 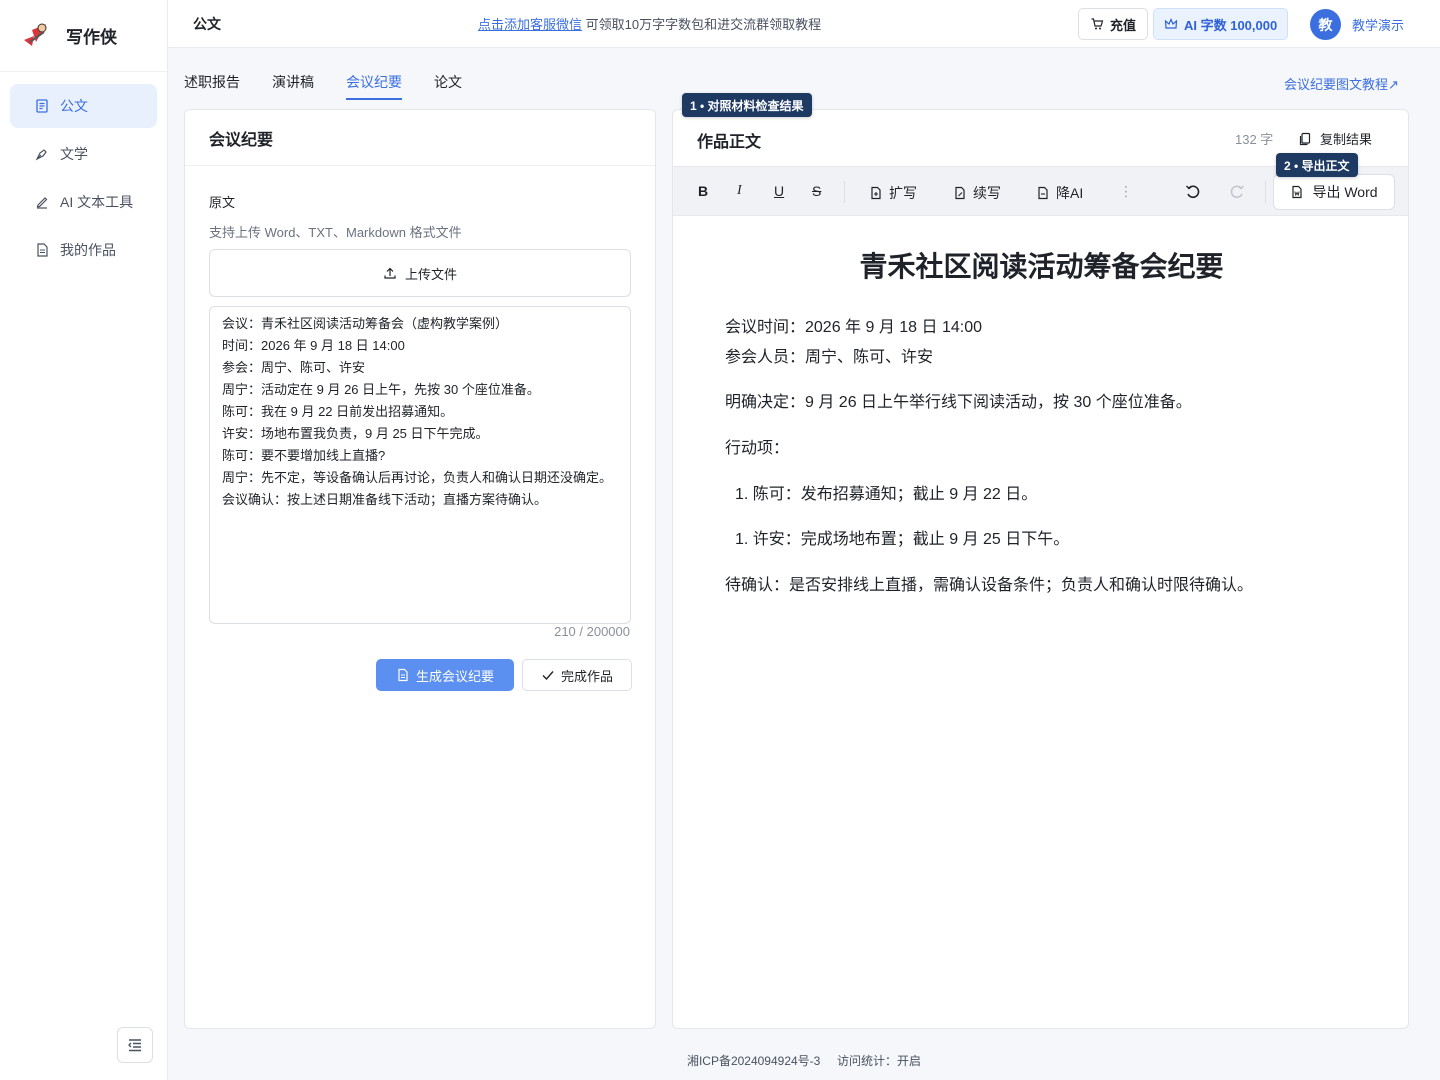 I want to click on action-item: 1. 陈可：发布招募通知；截止 9 月 22 日。, so click(x=886, y=494).